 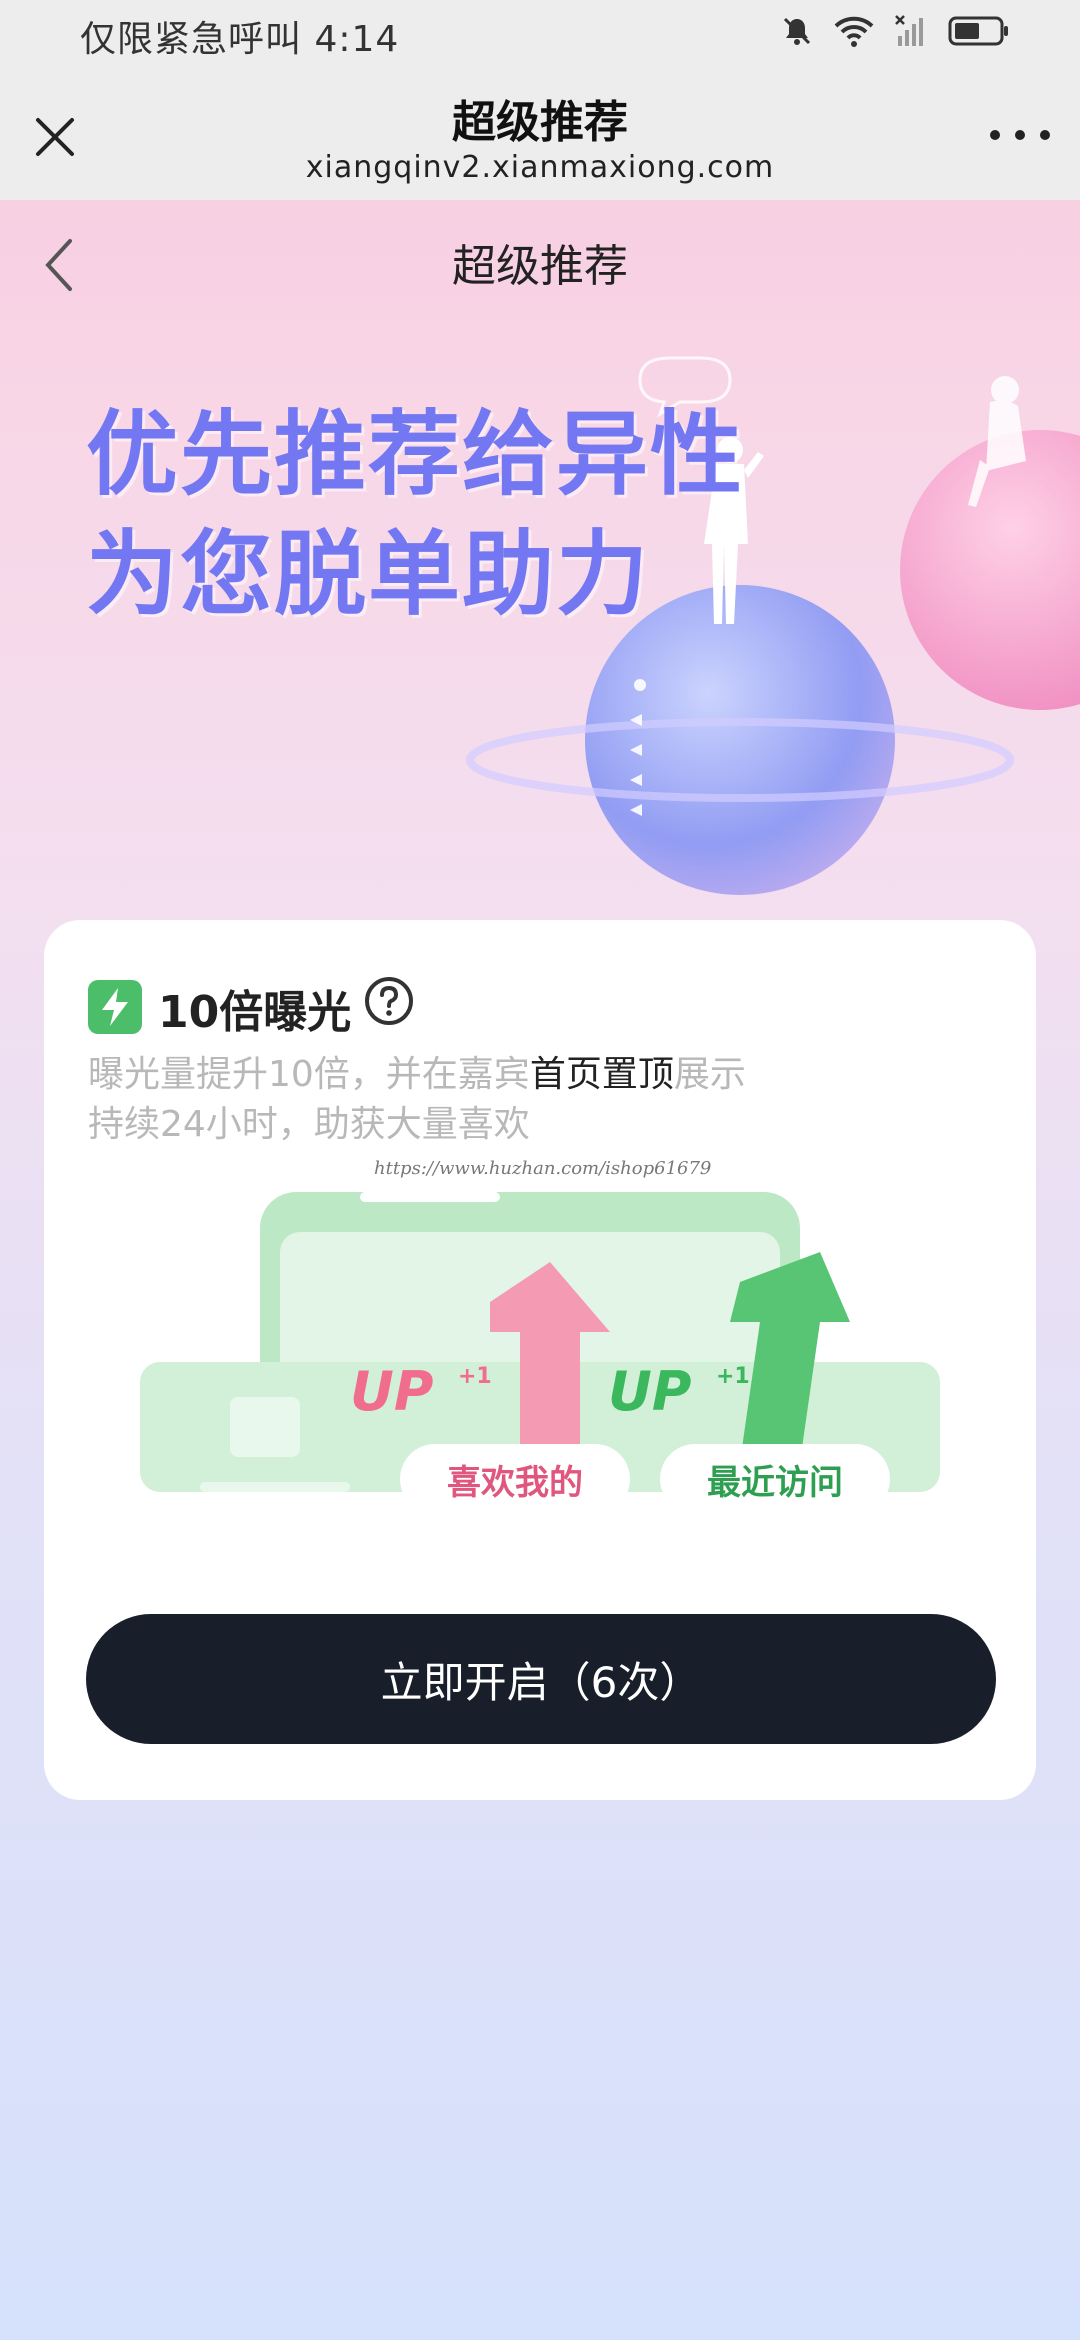 I want to click on page-title: 超级推荐, so click(x=540, y=266).